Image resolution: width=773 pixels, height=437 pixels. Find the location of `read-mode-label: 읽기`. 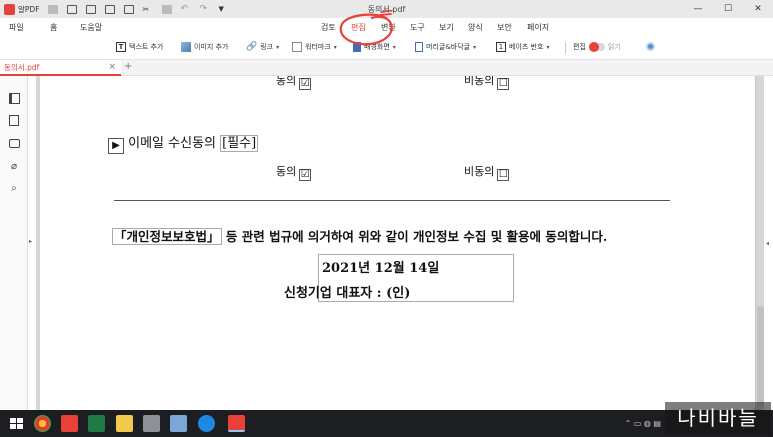

read-mode-label: 읽기 is located at coordinates (614, 47).